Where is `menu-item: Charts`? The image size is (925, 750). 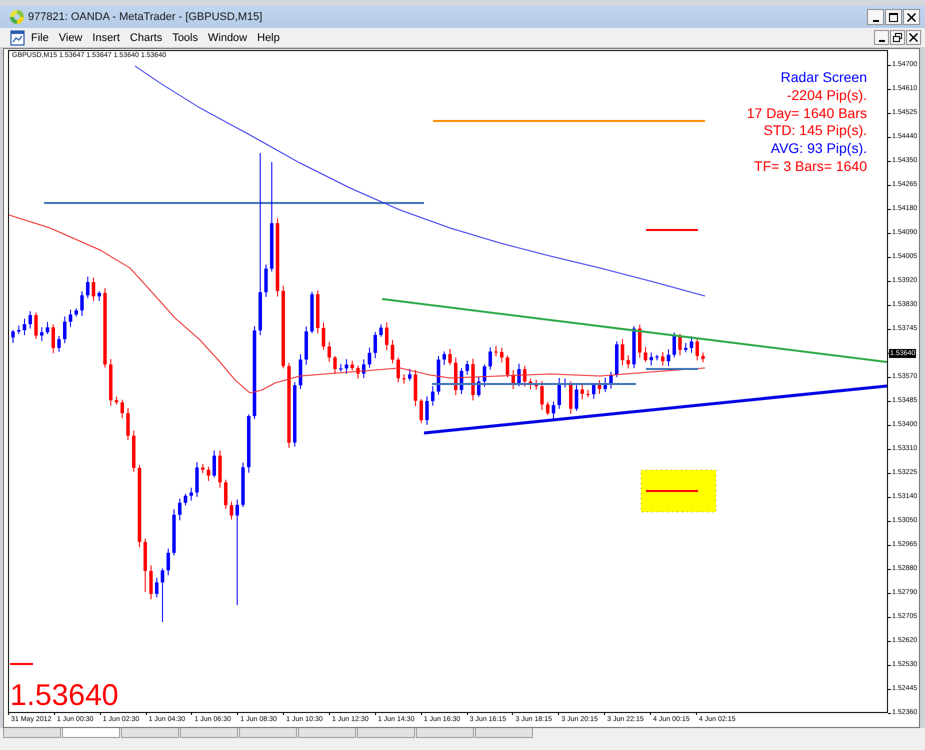
menu-item: Charts is located at coordinates (146, 37).